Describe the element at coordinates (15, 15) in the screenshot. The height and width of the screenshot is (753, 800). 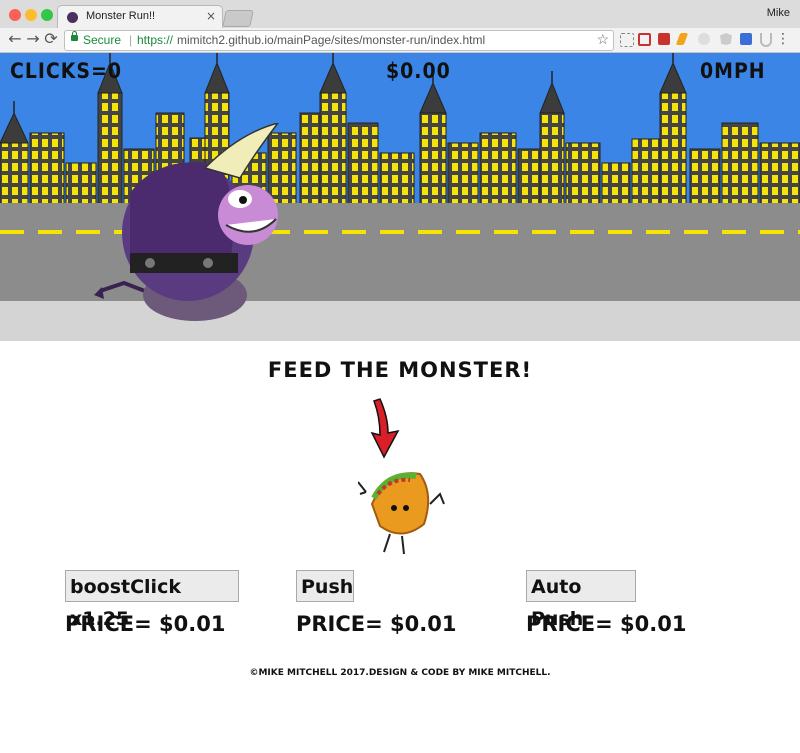
I see `close-window-button` at that location.